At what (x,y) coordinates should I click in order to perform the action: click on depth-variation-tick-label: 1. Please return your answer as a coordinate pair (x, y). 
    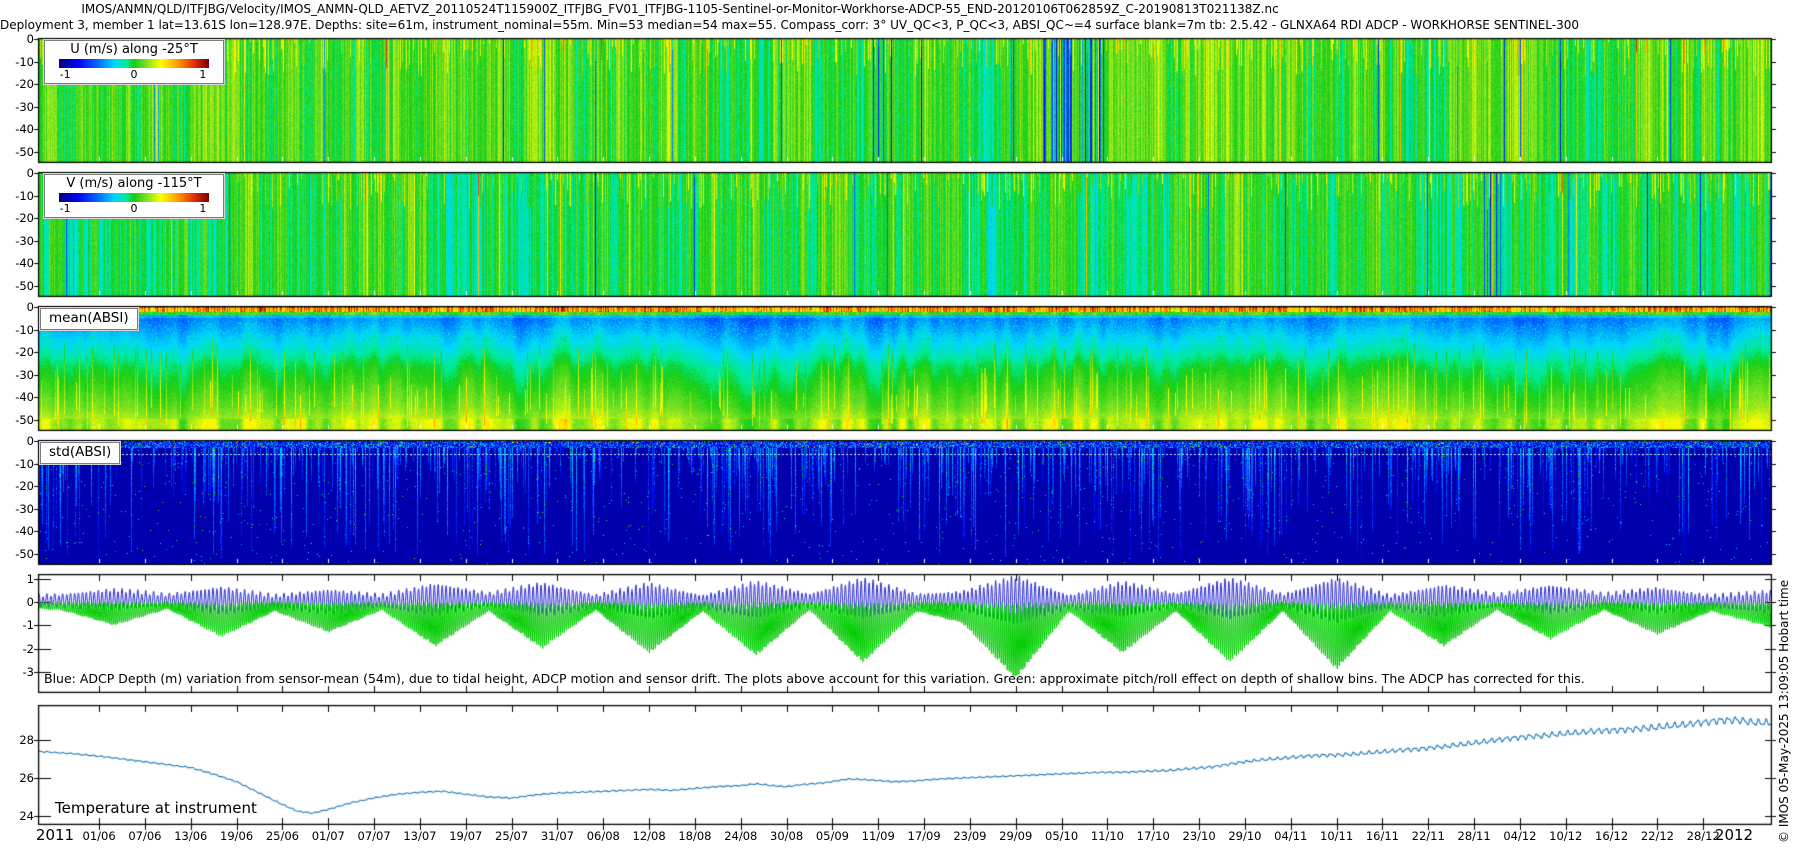
    Looking at the image, I should click on (30, 578).